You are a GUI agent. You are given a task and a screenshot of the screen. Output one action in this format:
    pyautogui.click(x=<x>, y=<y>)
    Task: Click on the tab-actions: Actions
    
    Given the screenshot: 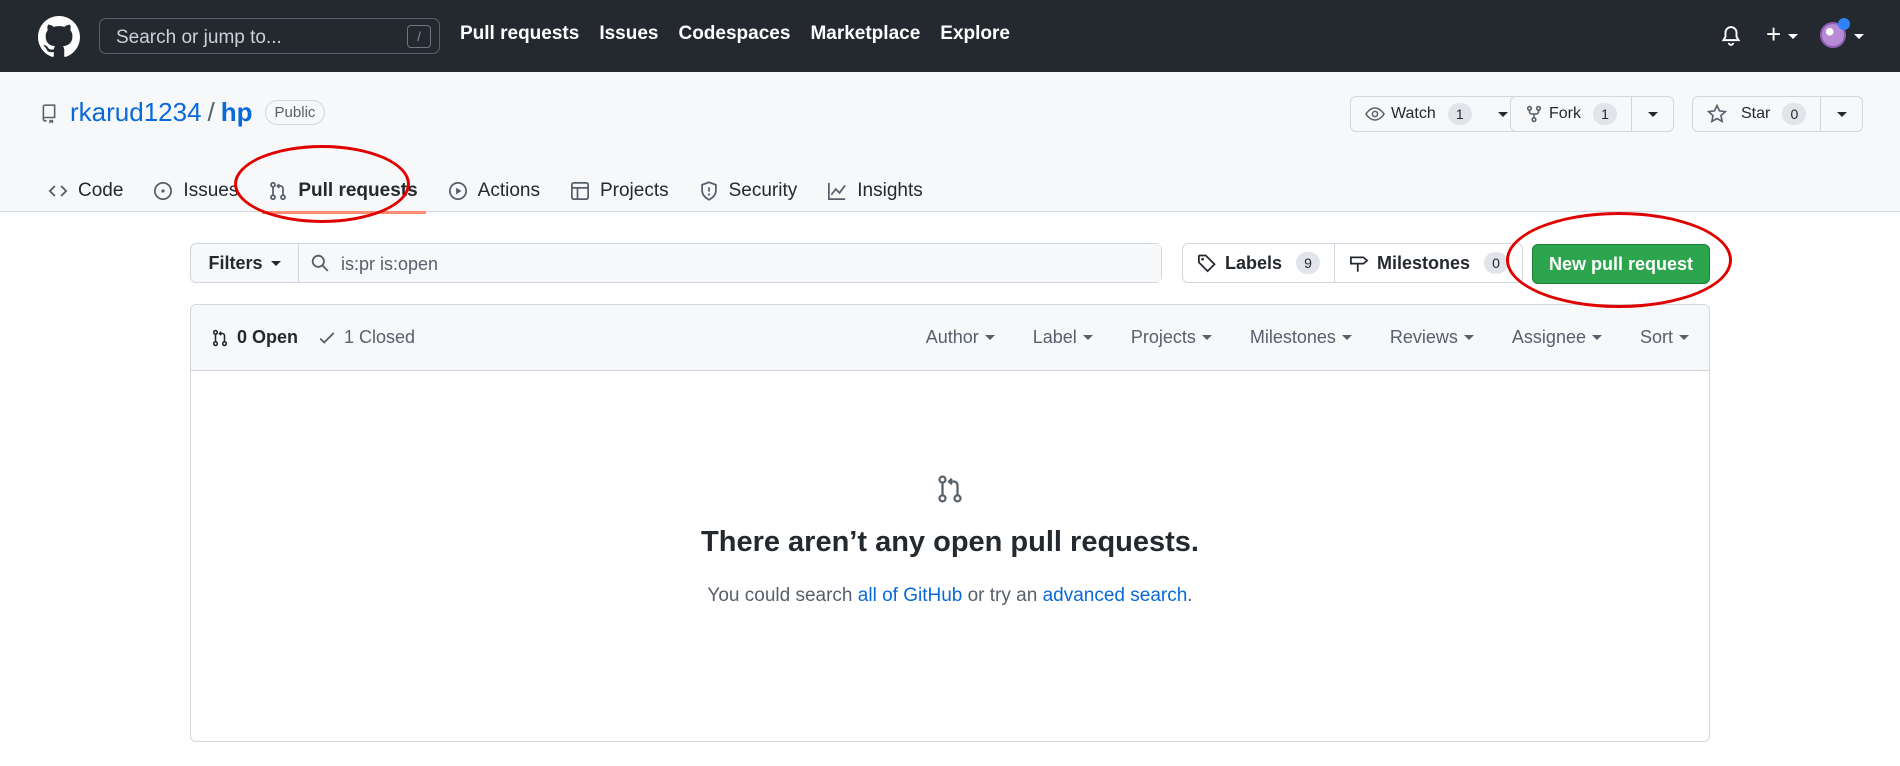 What is the action you would take?
    pyautogui.click(x=494, y=191)
    